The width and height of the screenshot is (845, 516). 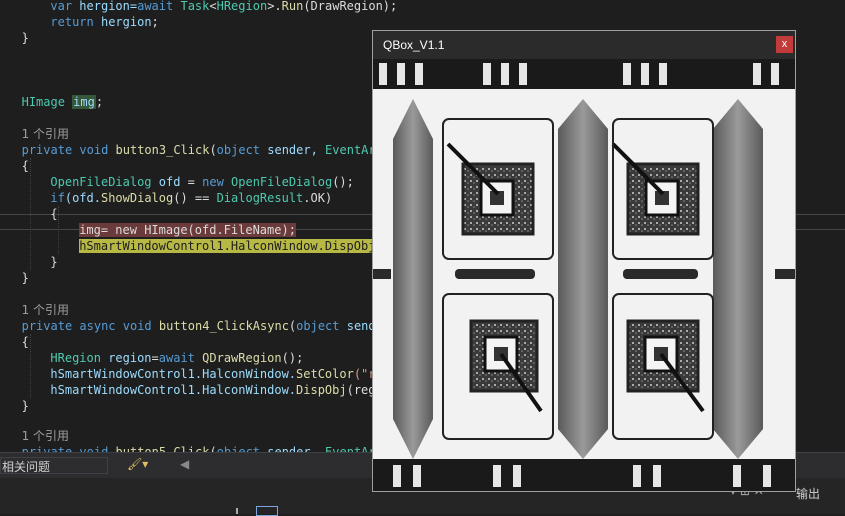 What do you see at coordinates (213, 6) in the screenshot?
I see `code-token: <` at bounding box center [213, 6].